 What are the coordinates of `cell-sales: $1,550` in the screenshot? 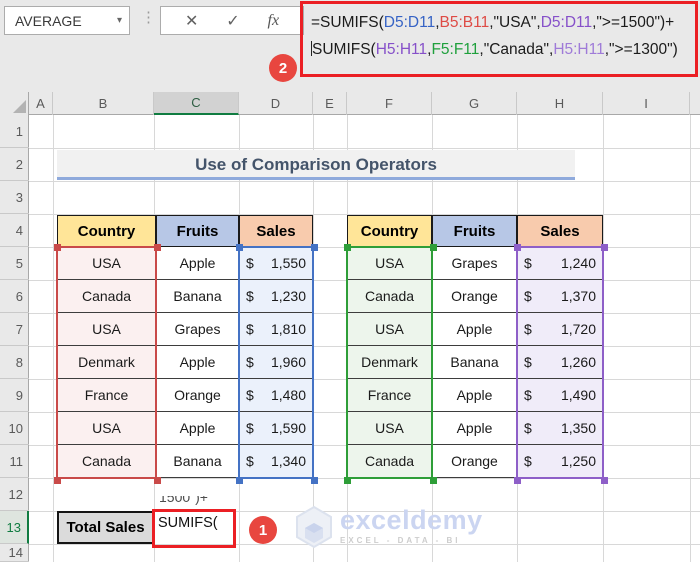 It's located at (276, 263).